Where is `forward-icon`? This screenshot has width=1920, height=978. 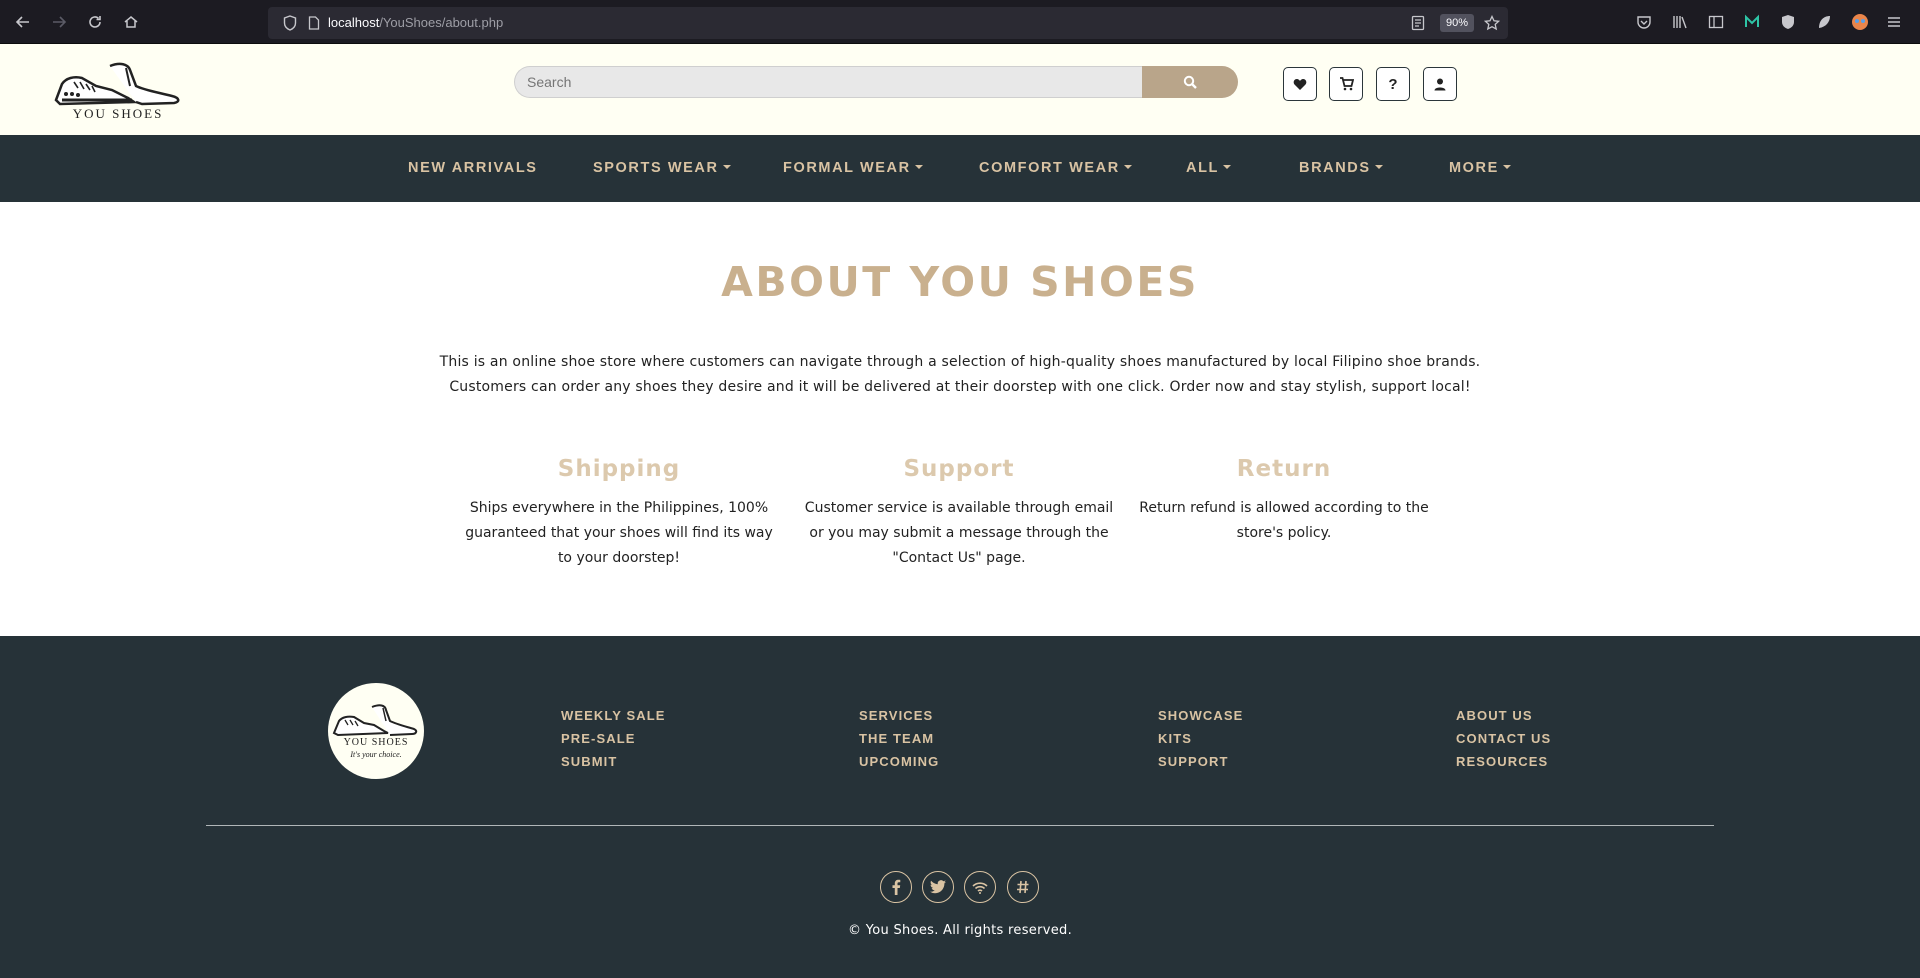 forward-icon is located at coordinates (59, 22).